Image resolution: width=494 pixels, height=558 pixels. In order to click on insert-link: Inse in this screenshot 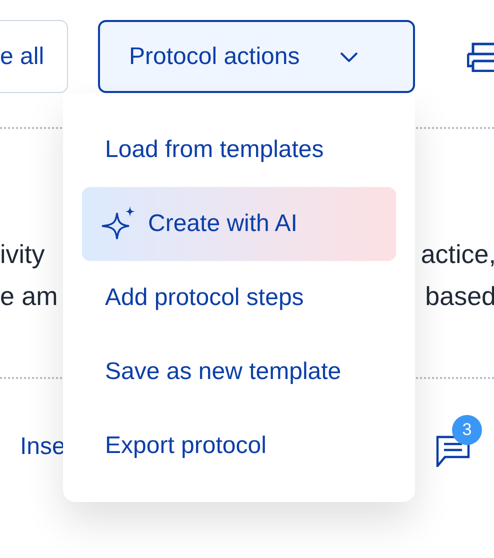, I will do `click(43, 447)`.